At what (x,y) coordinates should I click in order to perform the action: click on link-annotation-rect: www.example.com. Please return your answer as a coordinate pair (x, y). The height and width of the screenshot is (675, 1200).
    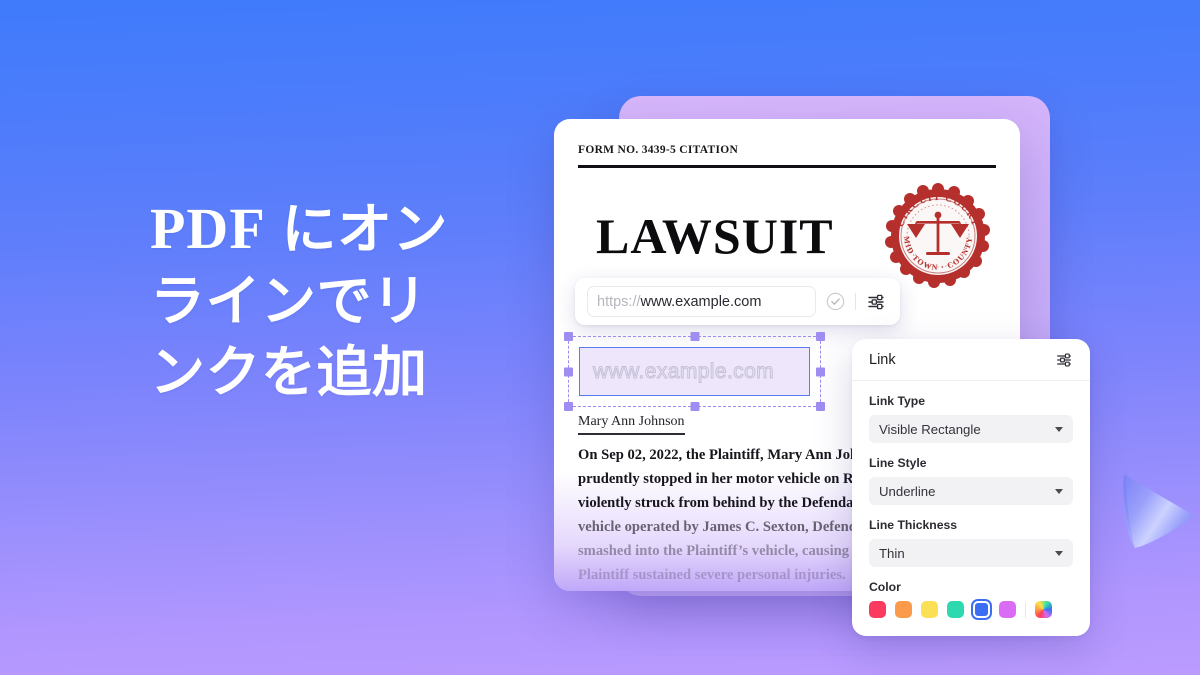
    Looking at the image, I should click on (694, 371).